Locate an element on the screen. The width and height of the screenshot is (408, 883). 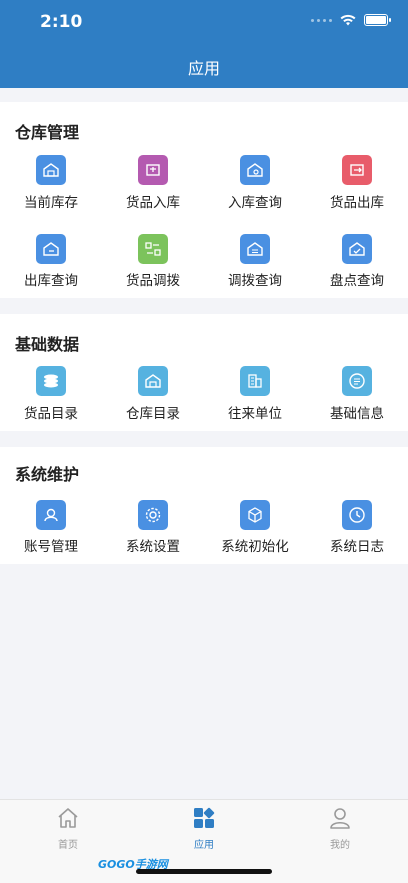
cube-icon is located at coordinates (255, 515).